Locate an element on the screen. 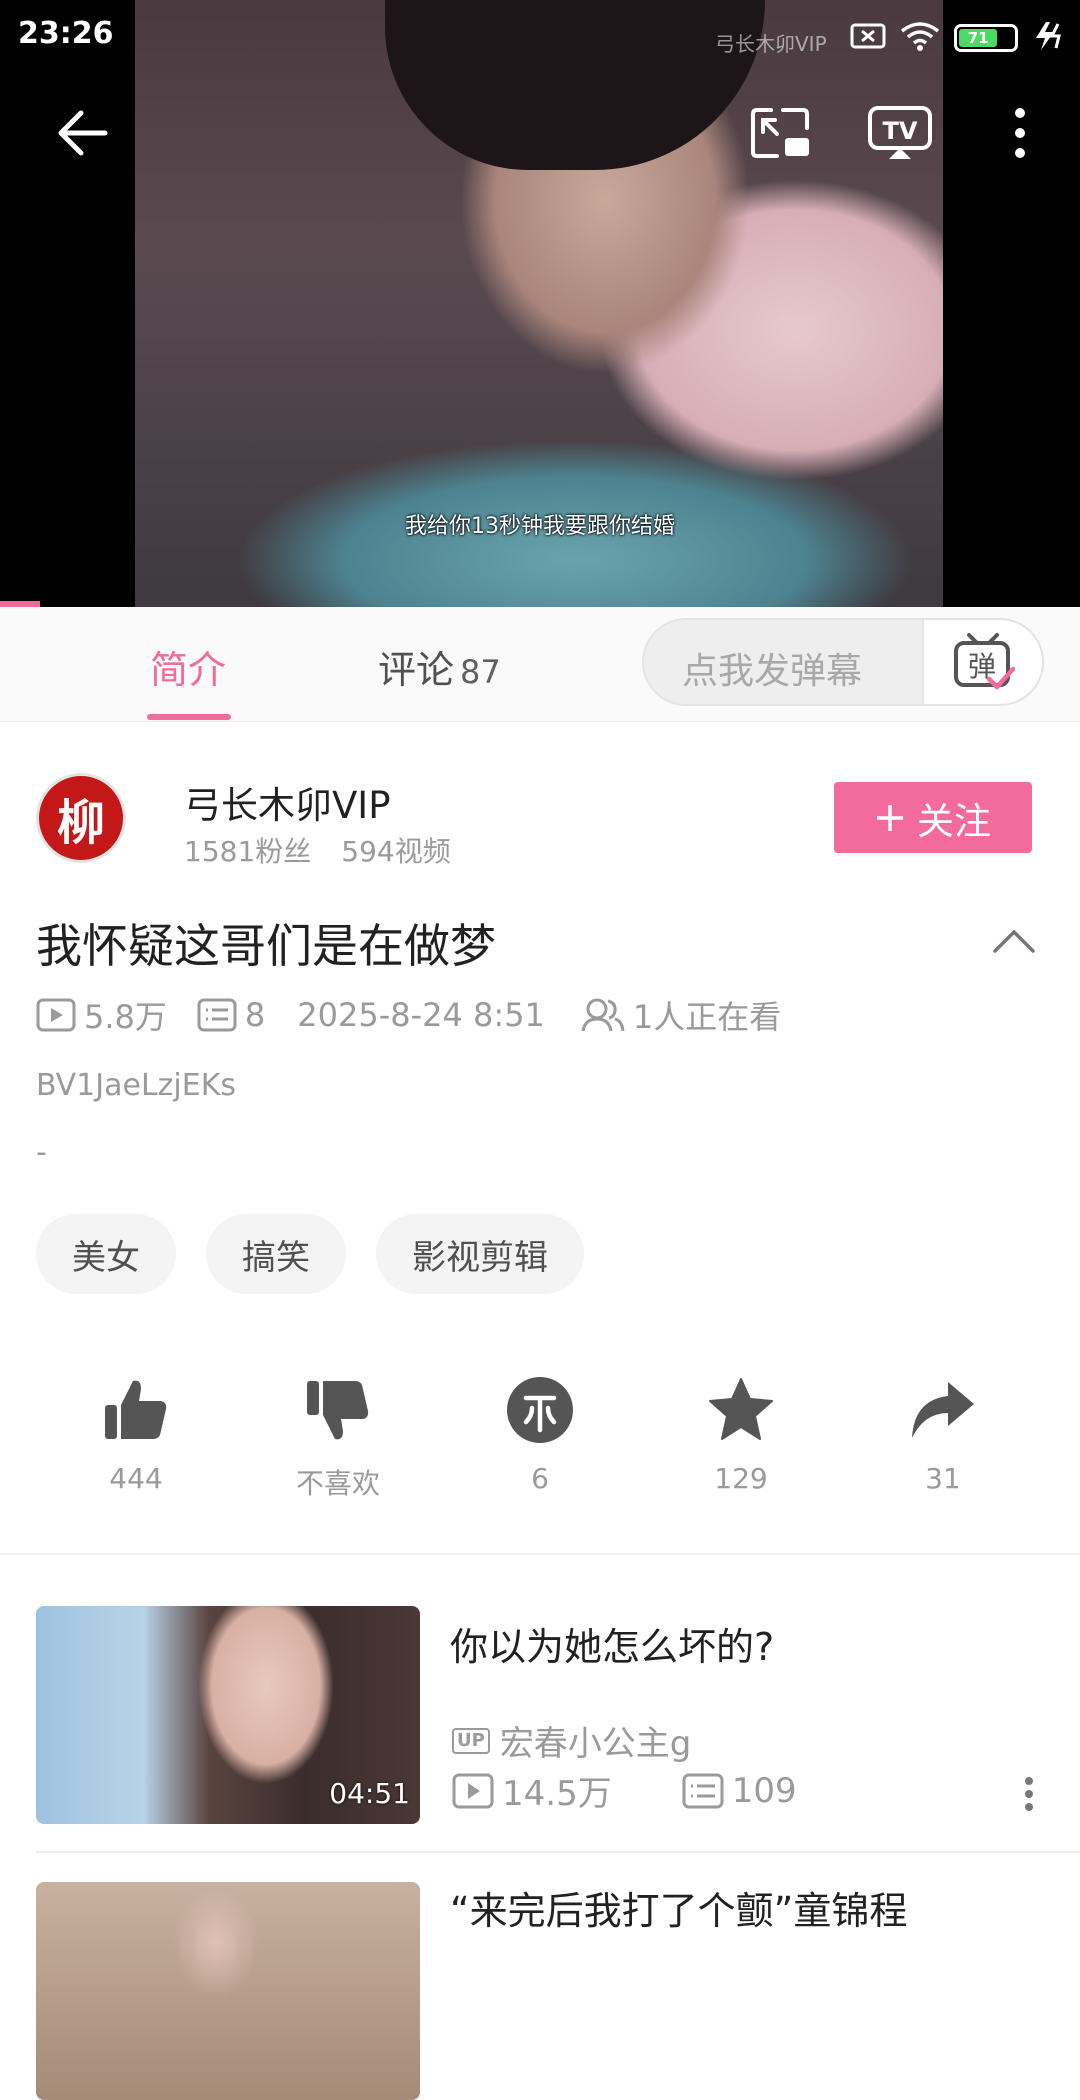 The width and height of the screenshot is (1080, 2100). recommended-more-button is located at coordinates (1029, 1794).